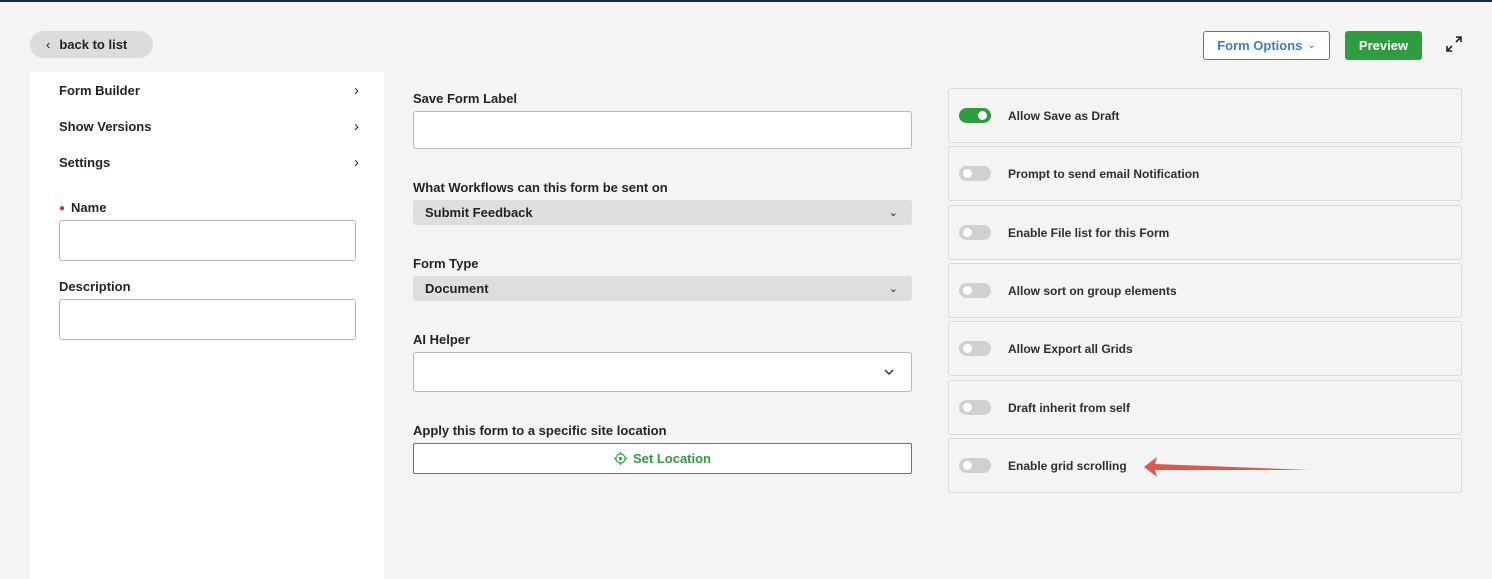 The height and width of the screenshot is (579, 1492). What do you see at coordinates (662, 130) in the screenshot?
I see `save-form-label-input` at bounding box center [662, 130].